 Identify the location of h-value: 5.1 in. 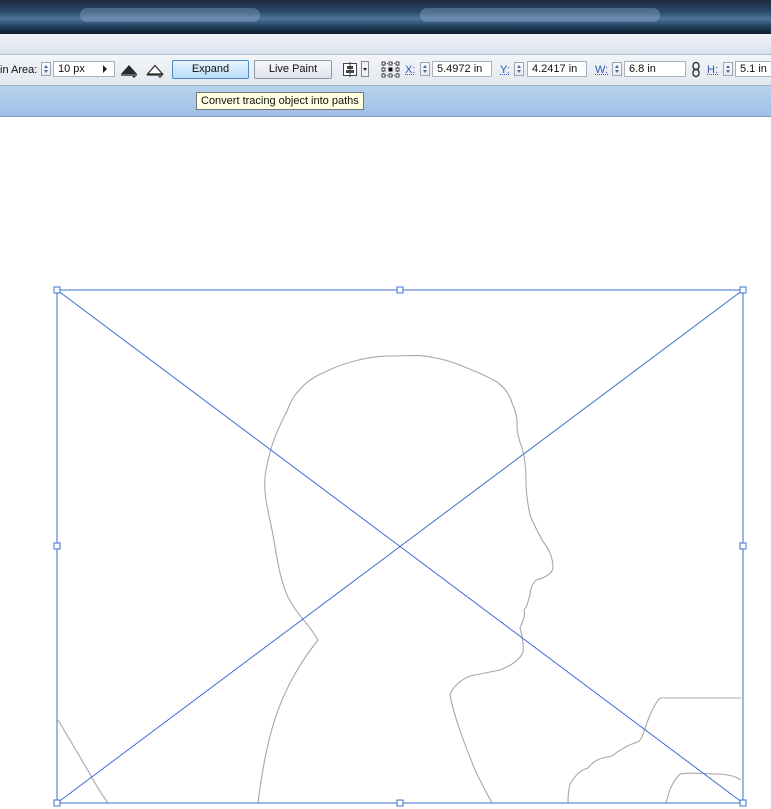
(753, 69).